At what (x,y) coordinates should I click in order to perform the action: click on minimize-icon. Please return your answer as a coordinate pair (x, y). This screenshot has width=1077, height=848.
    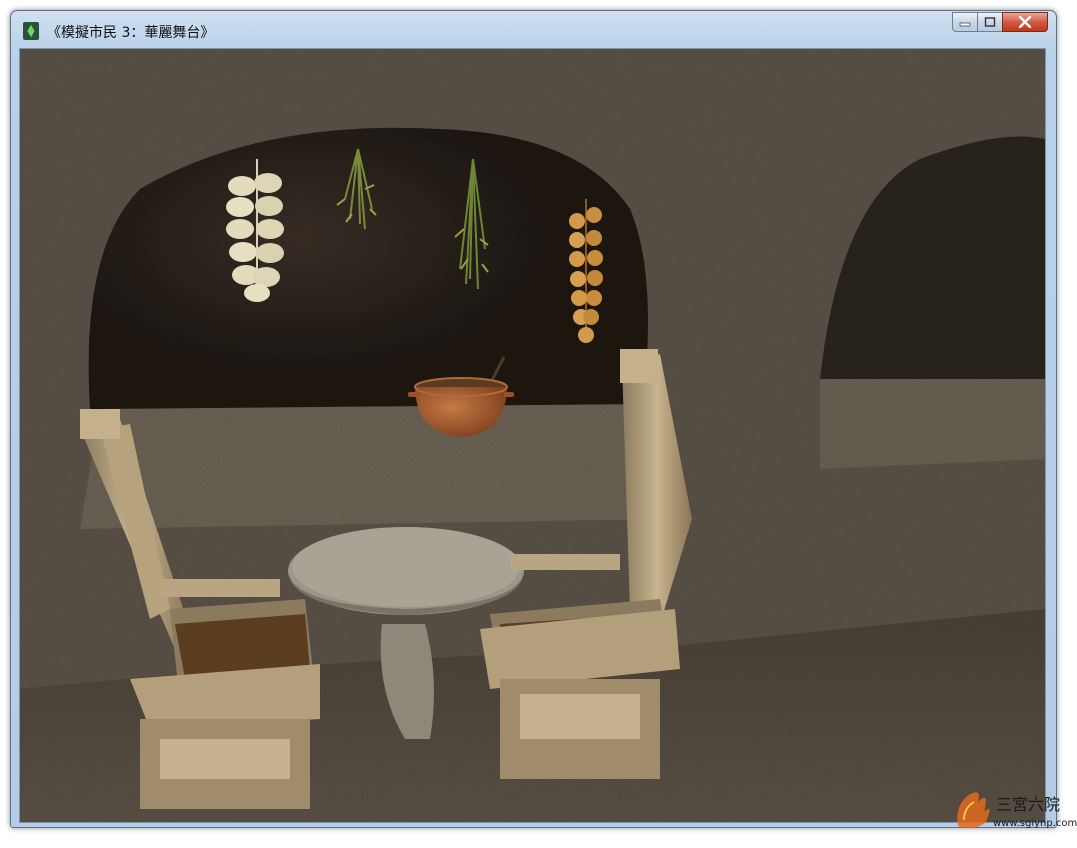
    Looking at the image, I should click on (965, 24).